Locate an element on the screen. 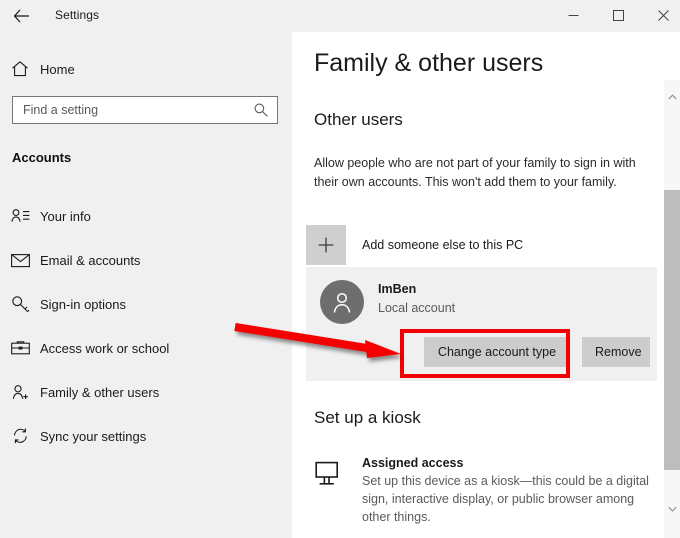 The width and height of the screenshot is (680, 538). change-account-type-button: Change account type is located at coordinates (497, 352).